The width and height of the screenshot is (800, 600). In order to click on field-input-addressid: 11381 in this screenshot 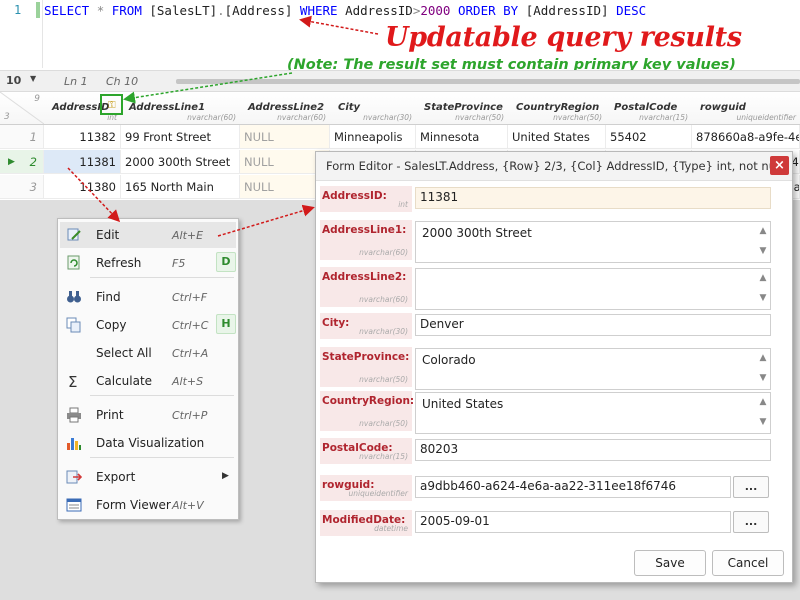, I will do `click(593, 198)`.